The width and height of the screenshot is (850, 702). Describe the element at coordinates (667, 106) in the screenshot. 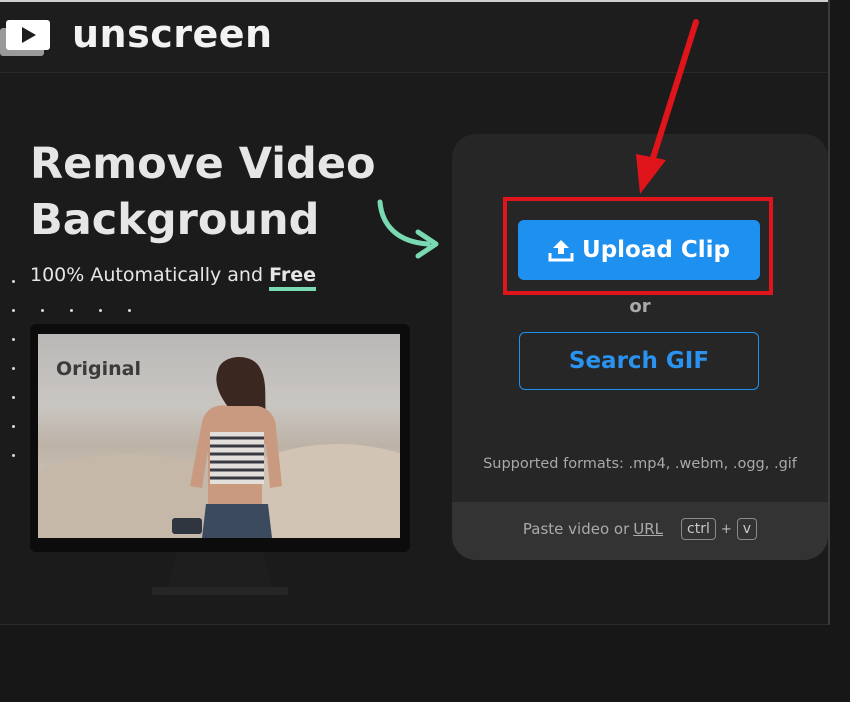

I see `red-pointer-arrow-icon` at that location.